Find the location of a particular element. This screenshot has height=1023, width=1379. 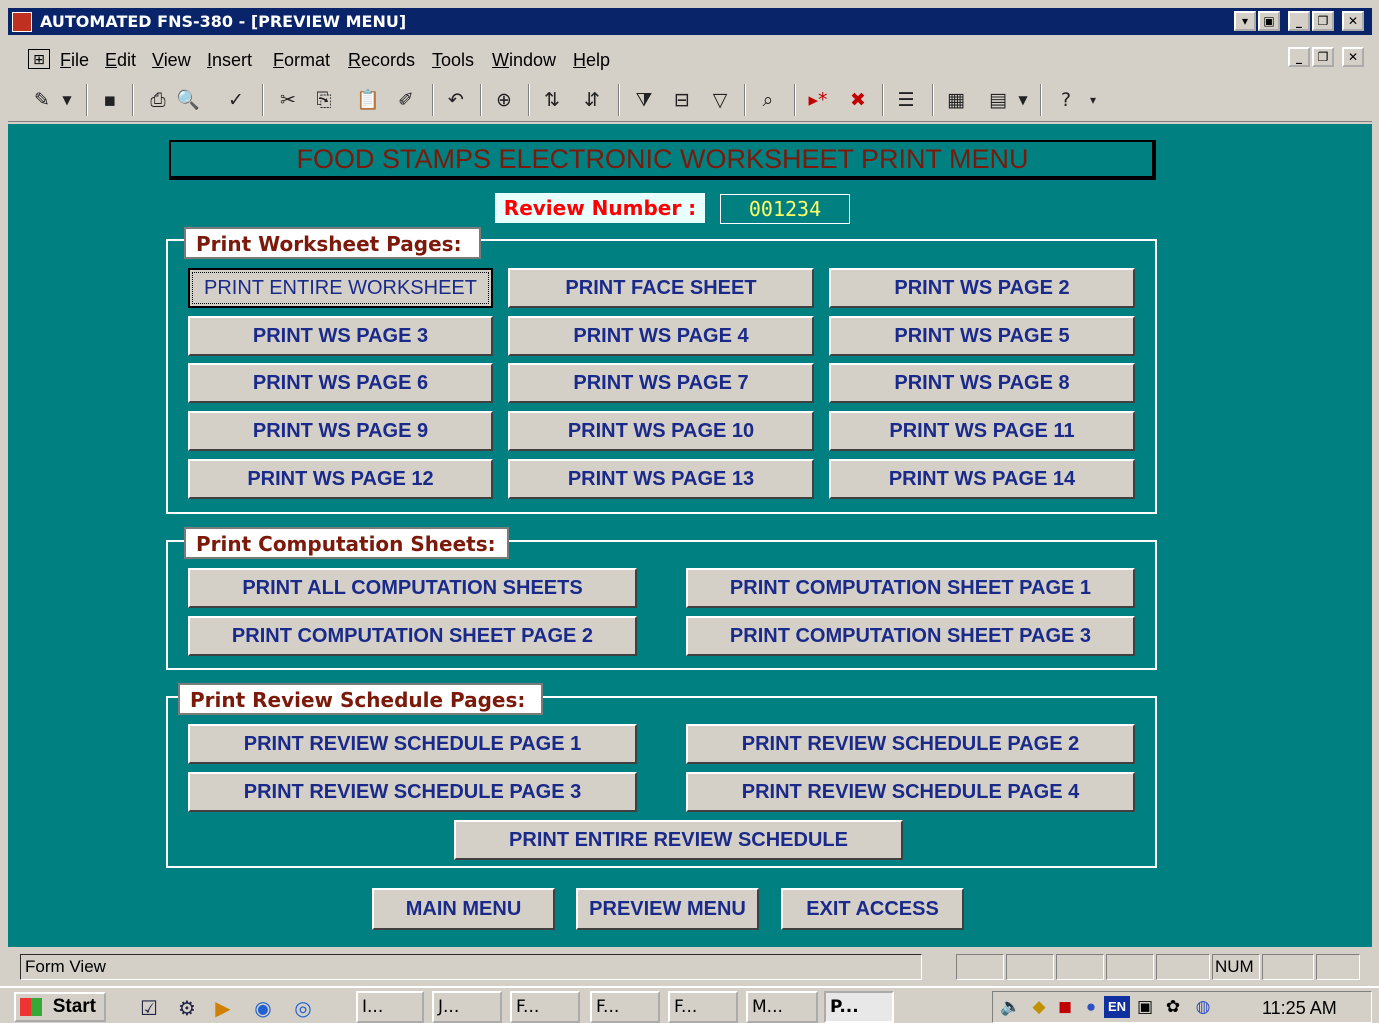

new-record-icon: ▸* is located at coordinates (818, 100).